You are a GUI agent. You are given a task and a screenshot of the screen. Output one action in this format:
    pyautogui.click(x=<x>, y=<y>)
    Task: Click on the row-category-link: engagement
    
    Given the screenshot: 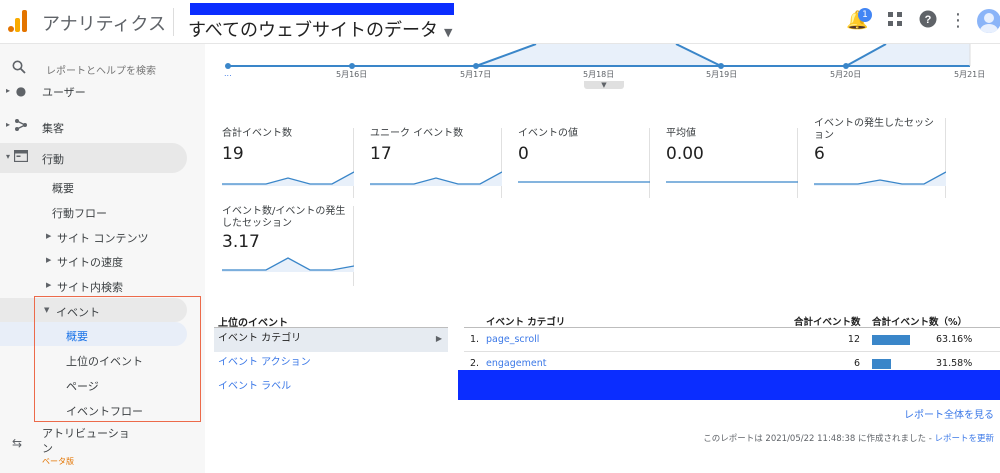 What is the action you would take?
    pyautogui.click(x=516, y=363)
    